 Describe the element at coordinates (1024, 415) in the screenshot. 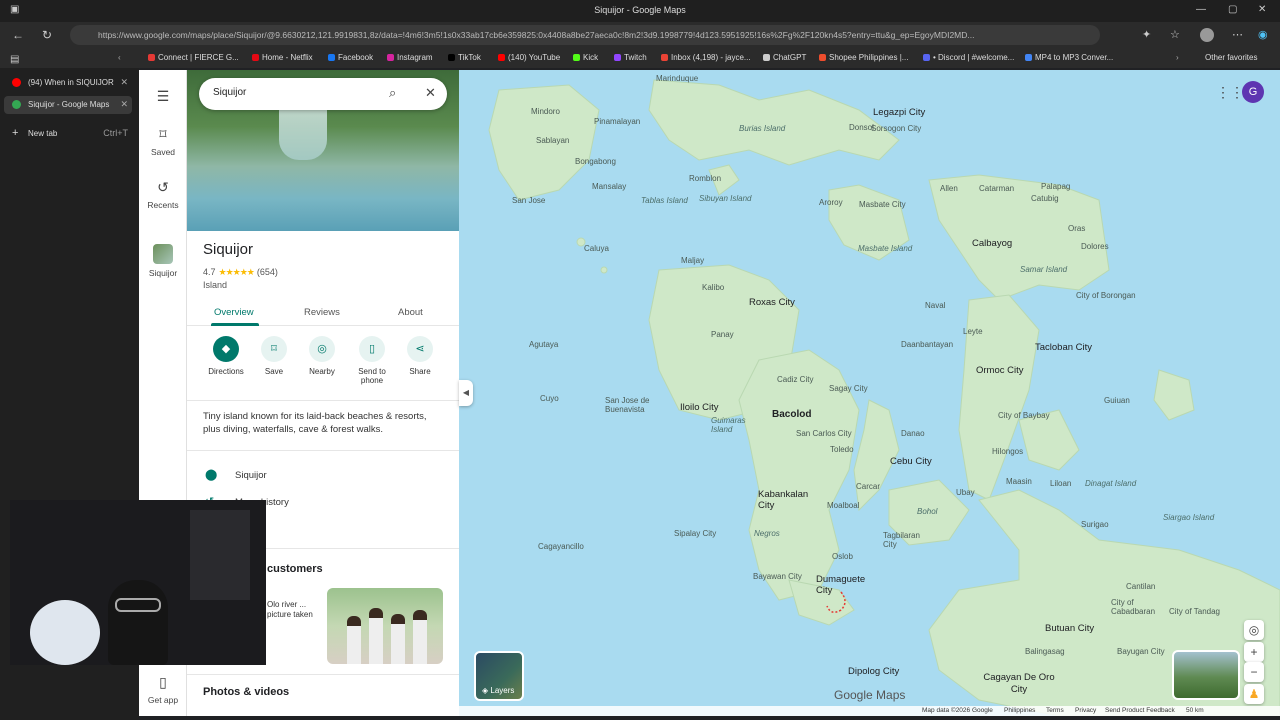

I see `map-label: City of Baybay` at that location.